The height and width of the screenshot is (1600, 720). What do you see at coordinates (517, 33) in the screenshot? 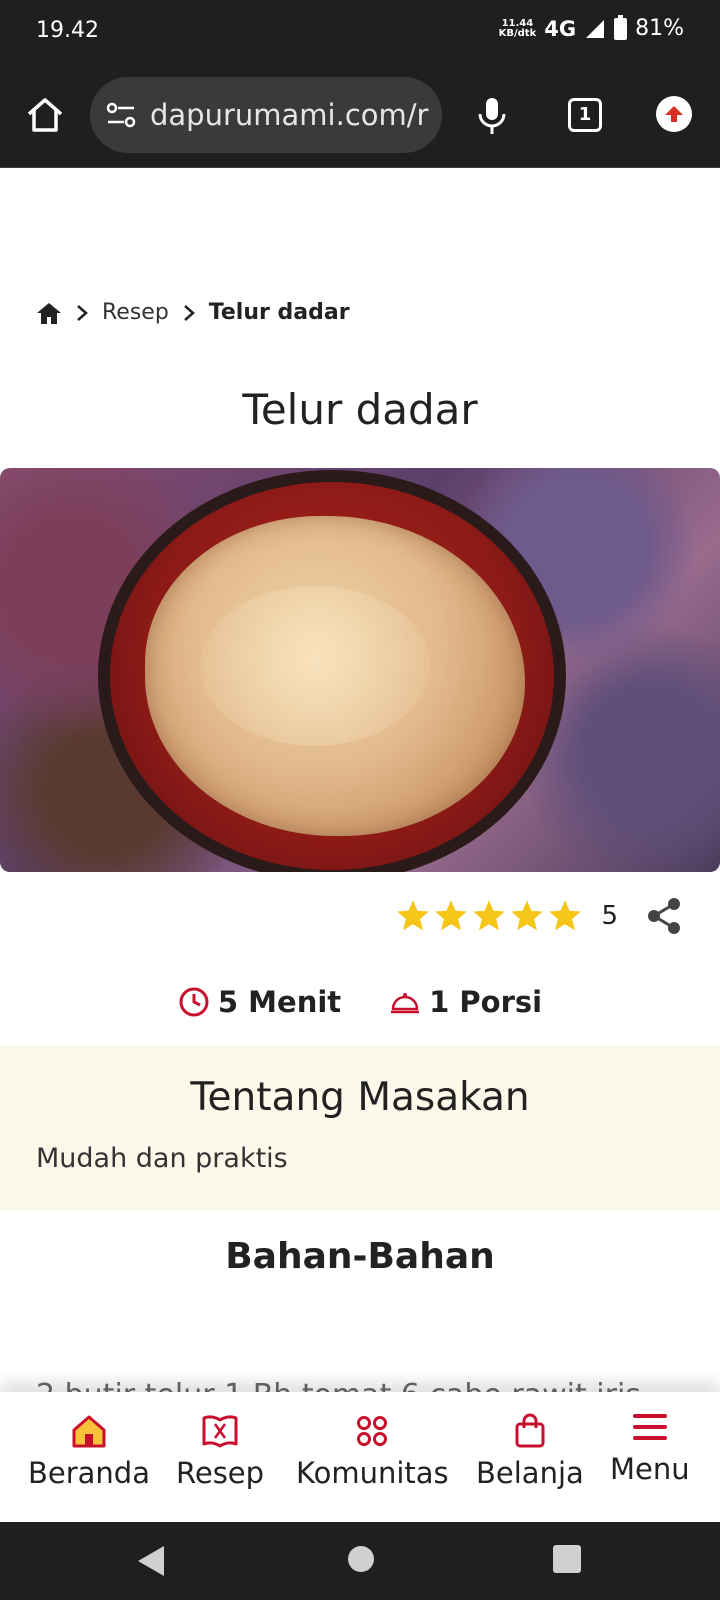
I see `network-speed-unit: KB/dtk` at bounding box center [517, 33].